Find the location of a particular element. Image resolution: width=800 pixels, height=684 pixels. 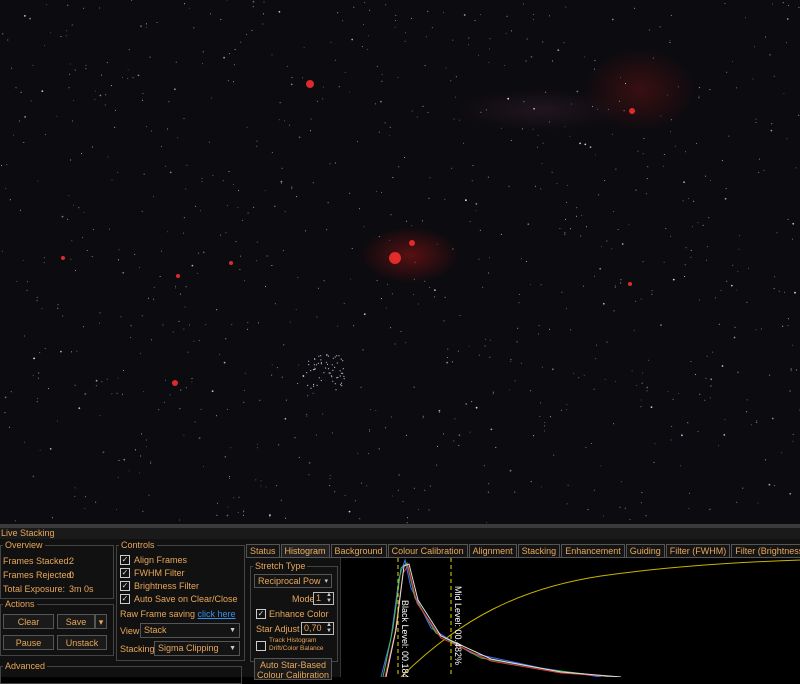

track-histogram-text: Track Histogram is located at coordinates (293, 640).